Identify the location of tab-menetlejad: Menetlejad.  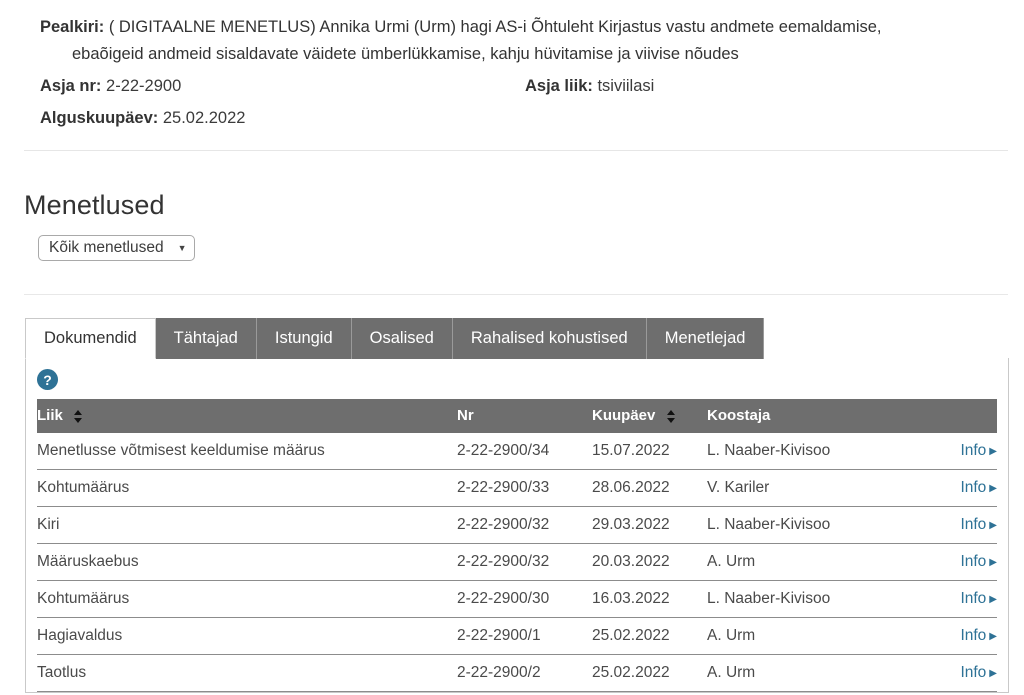
(705, 338).